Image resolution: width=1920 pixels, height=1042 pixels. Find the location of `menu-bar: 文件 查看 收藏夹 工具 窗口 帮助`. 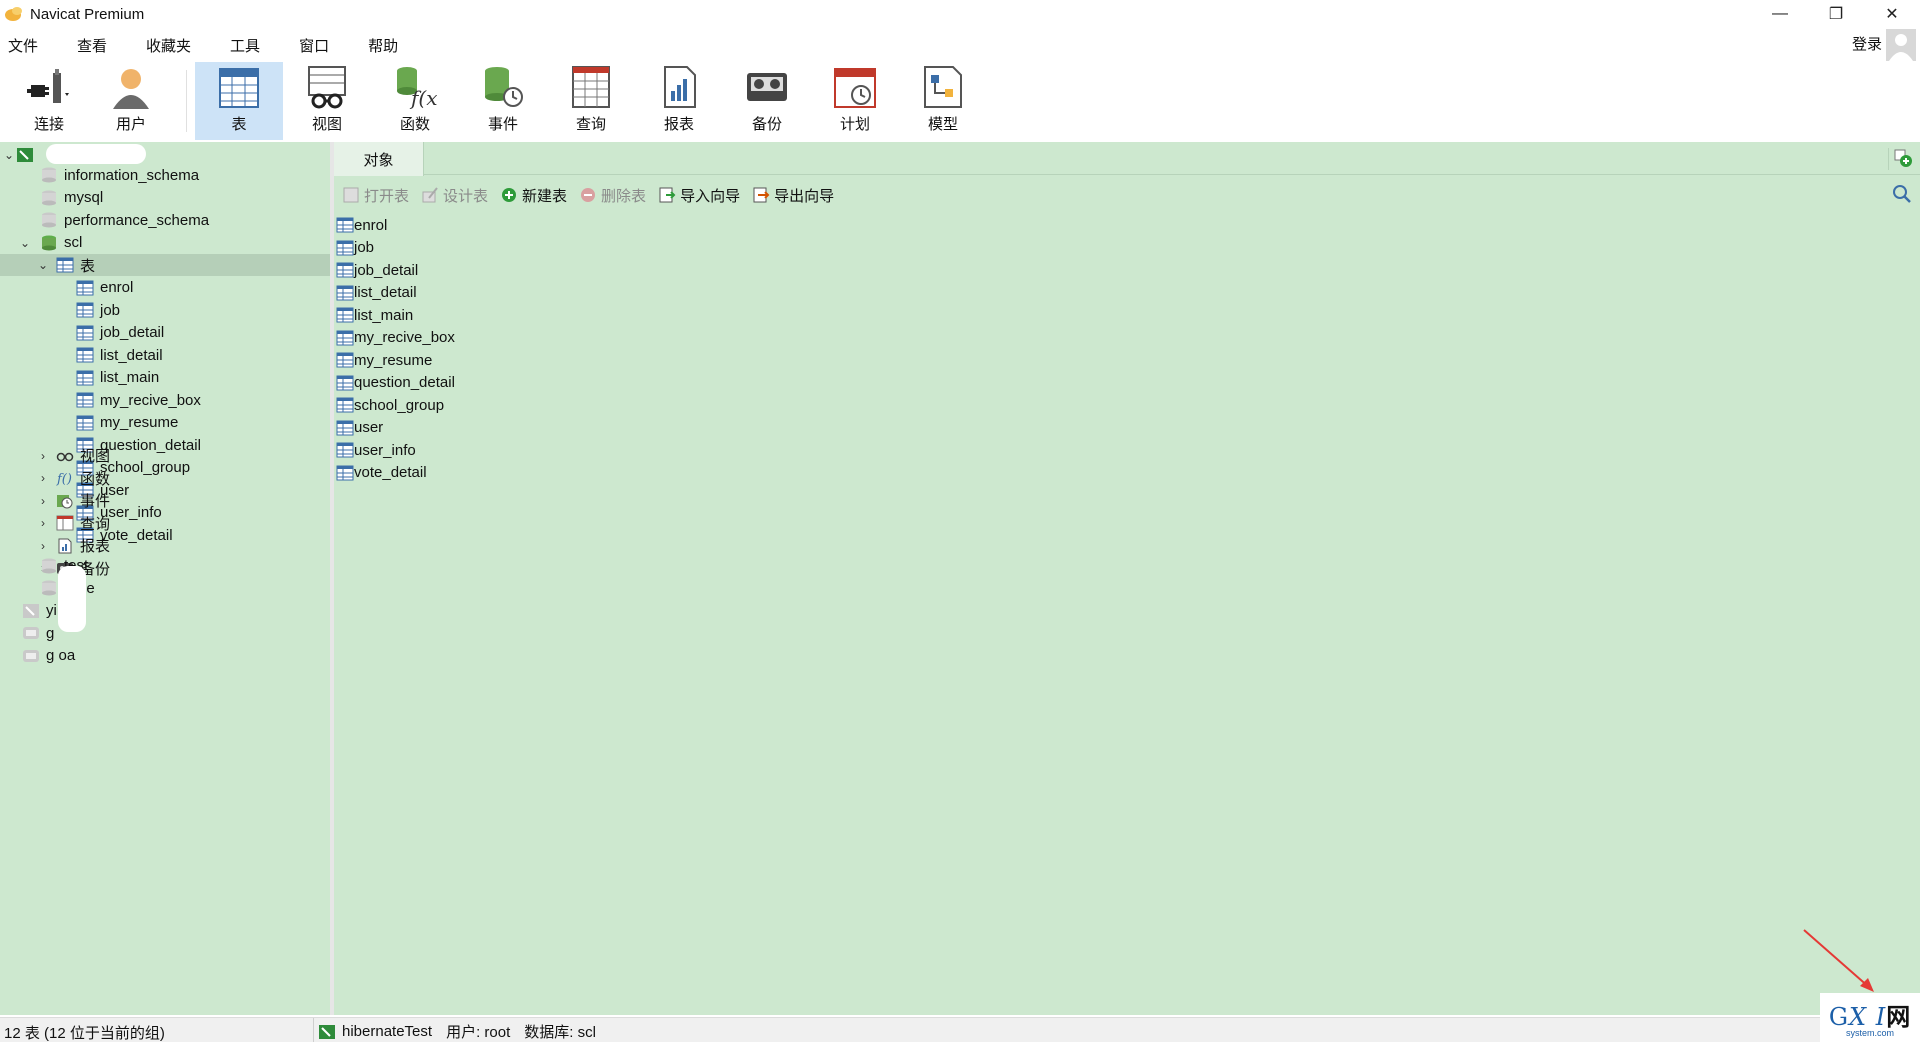

menu-bar: 文件 查看 收藏夹 工具 窗口 帮助 is located at coordinates (960, 45).